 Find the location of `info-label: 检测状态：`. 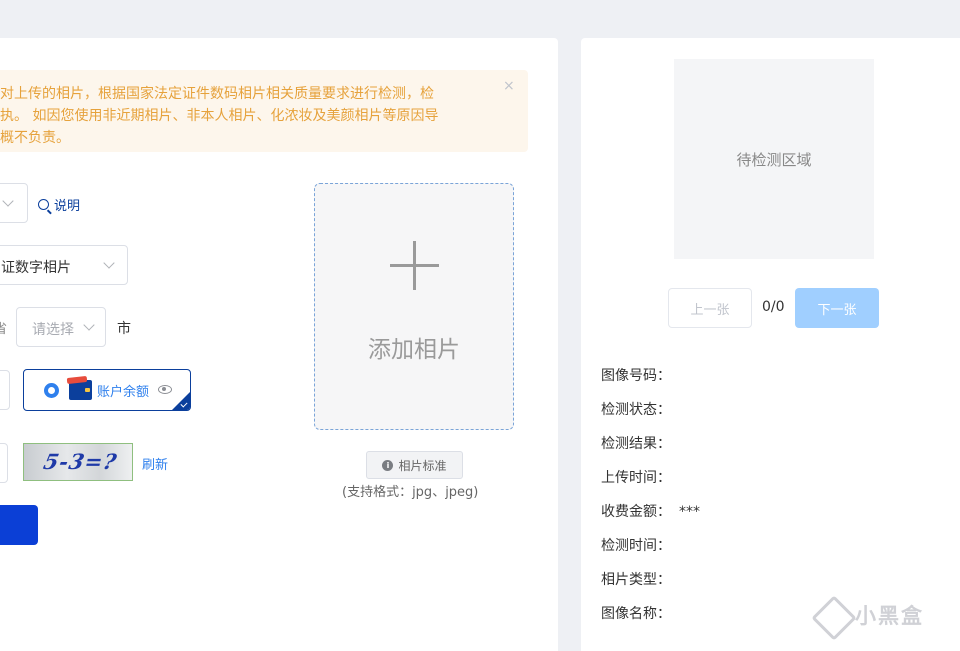

info-label: 检测状态： is located at coordinates (636, 410).